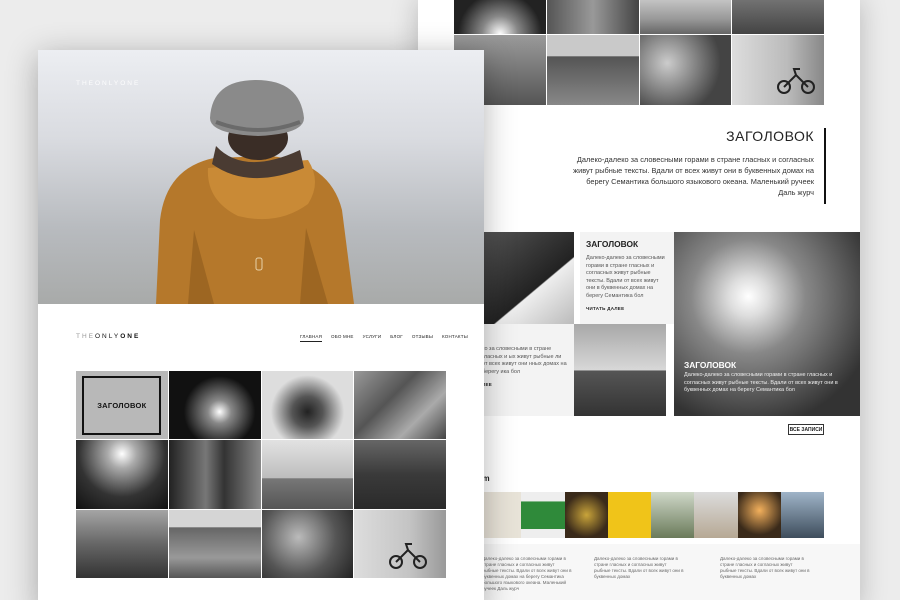 This screenshot has width=900, height=600. Describe the element at coordinates (130, 336) in the screenshot. I see `logo-part: ONE` at that location.